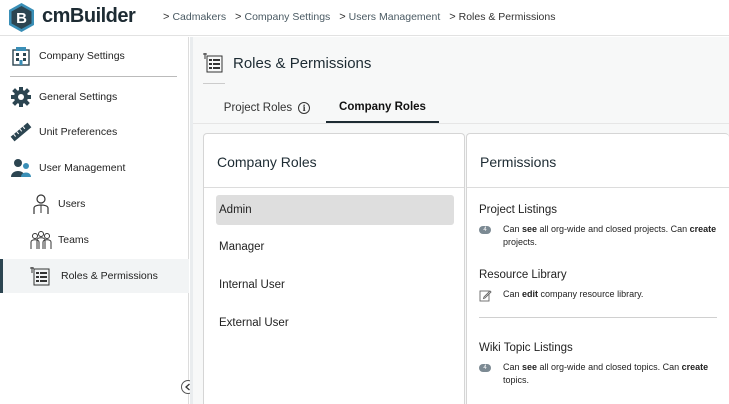 This screenshot has height=404, width=729. I want to click on tab-company-roles: Company Roles, so click(382, 108).